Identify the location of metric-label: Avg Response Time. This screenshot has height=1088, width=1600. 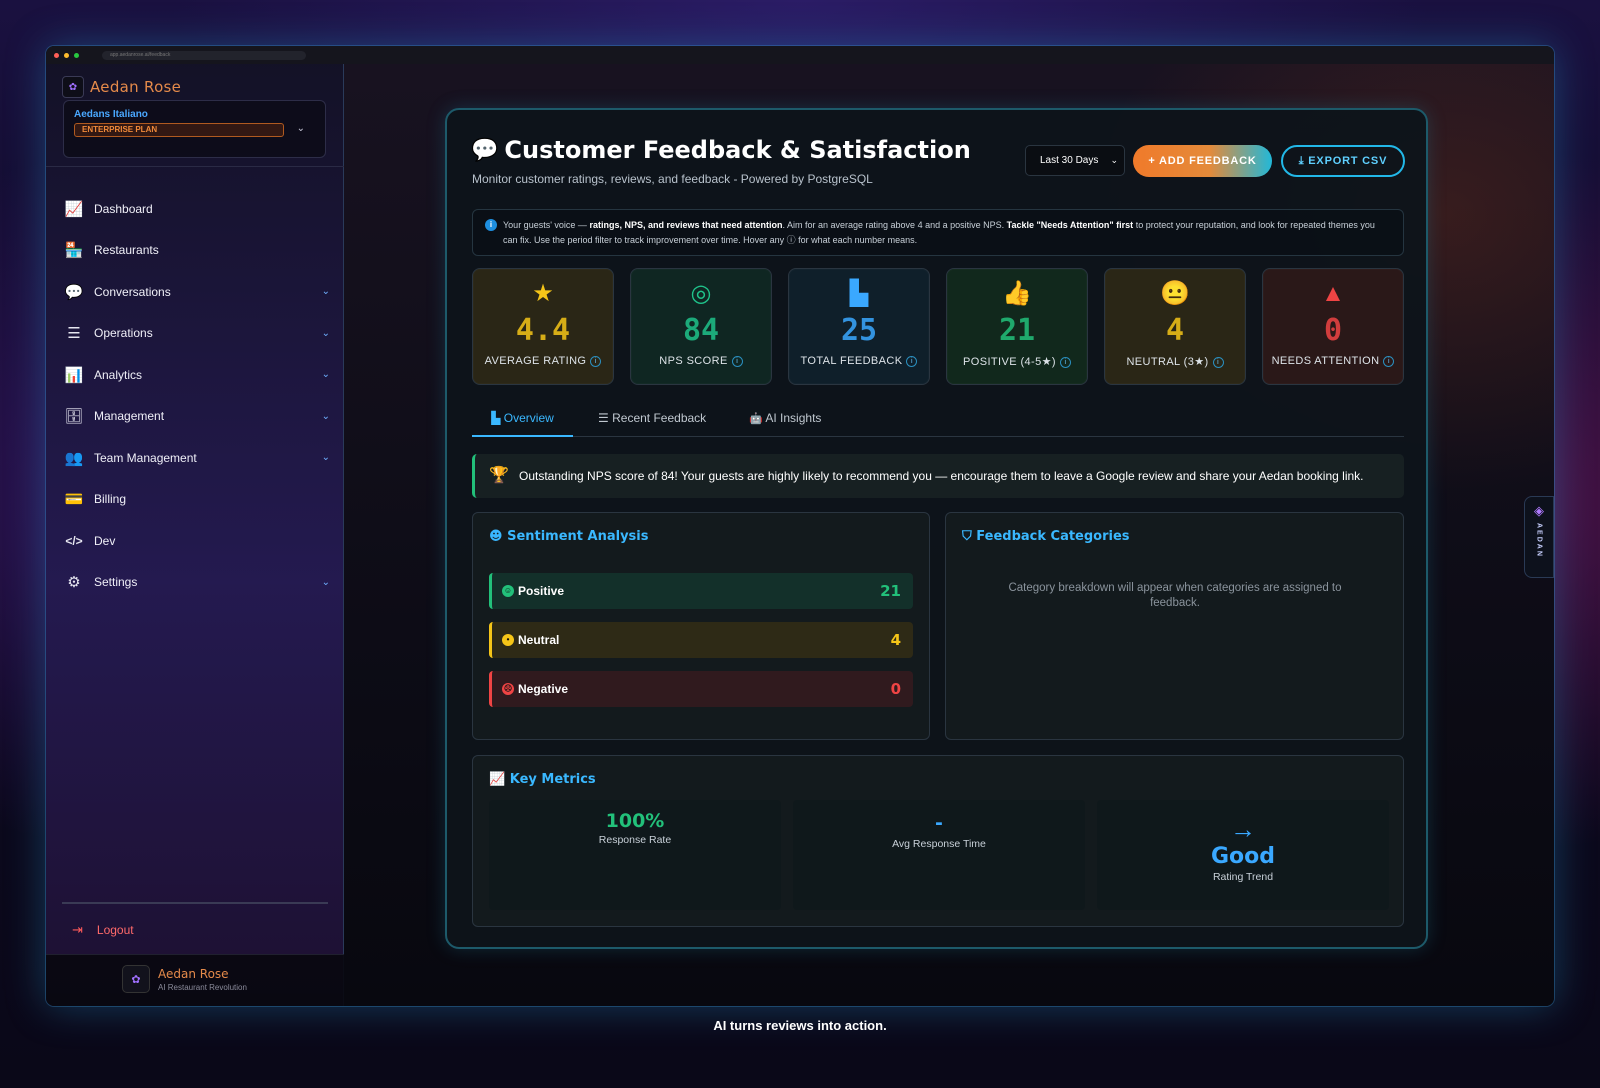
(939, 844).